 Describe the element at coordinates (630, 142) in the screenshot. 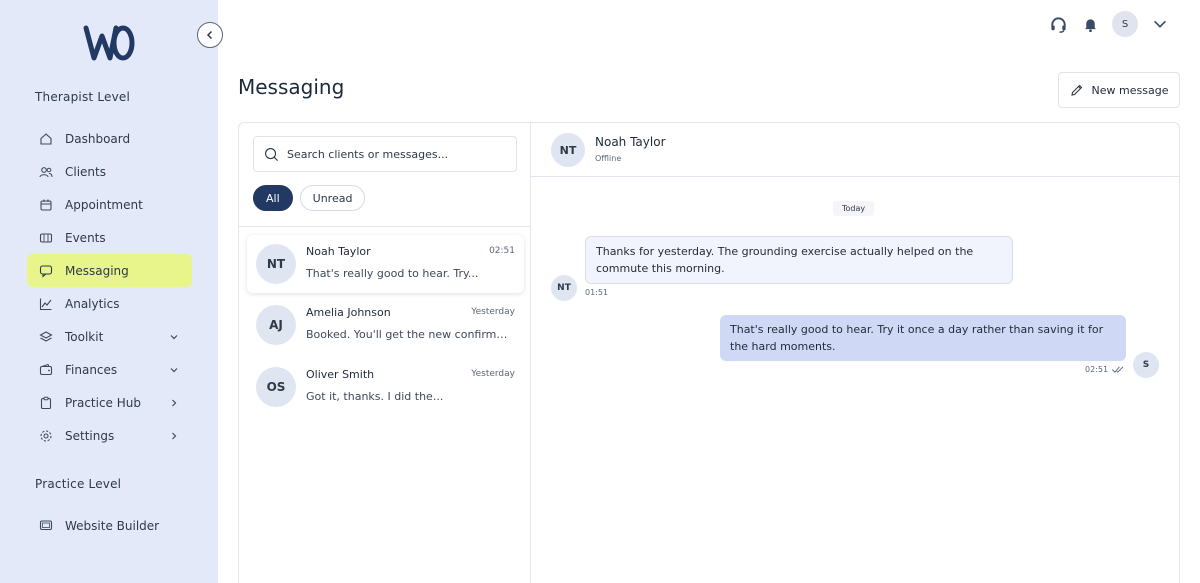

I see `chat-contact-name: Noah Taylor` at that location.